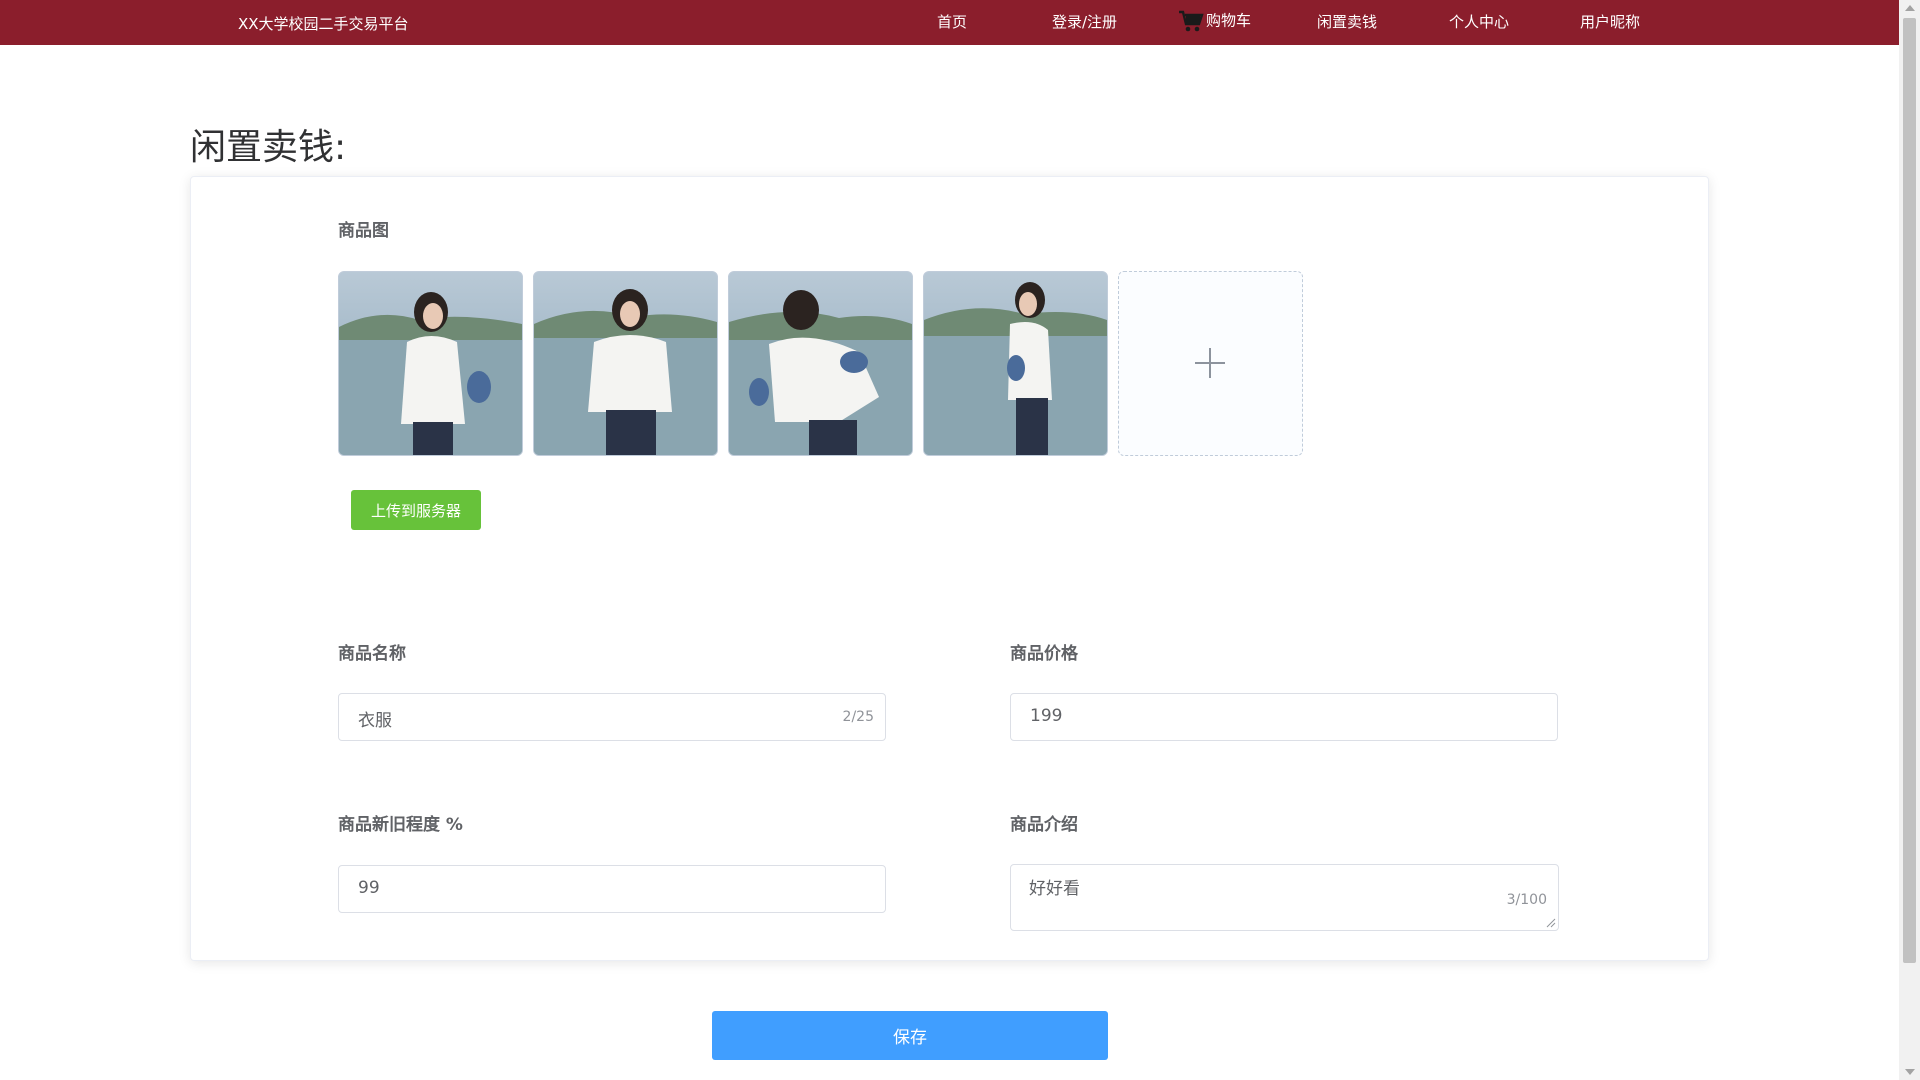 Image resolution: width=1920 pixels, height=1080 pixels. I want to click on price-input-value: 199, so click(1046, 716).